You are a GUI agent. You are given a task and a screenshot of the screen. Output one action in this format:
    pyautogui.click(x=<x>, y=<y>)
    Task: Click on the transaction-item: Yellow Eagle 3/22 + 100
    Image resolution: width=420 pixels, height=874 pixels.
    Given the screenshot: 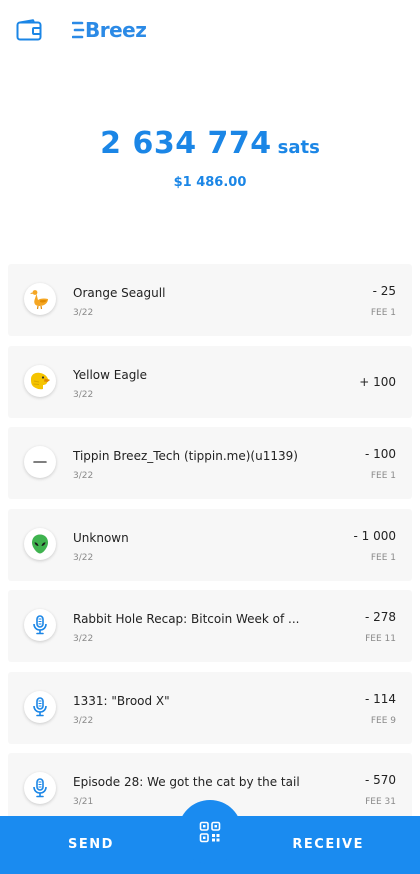 What is the action you would take?
    pyautogui.click(x=210, y=381)
    